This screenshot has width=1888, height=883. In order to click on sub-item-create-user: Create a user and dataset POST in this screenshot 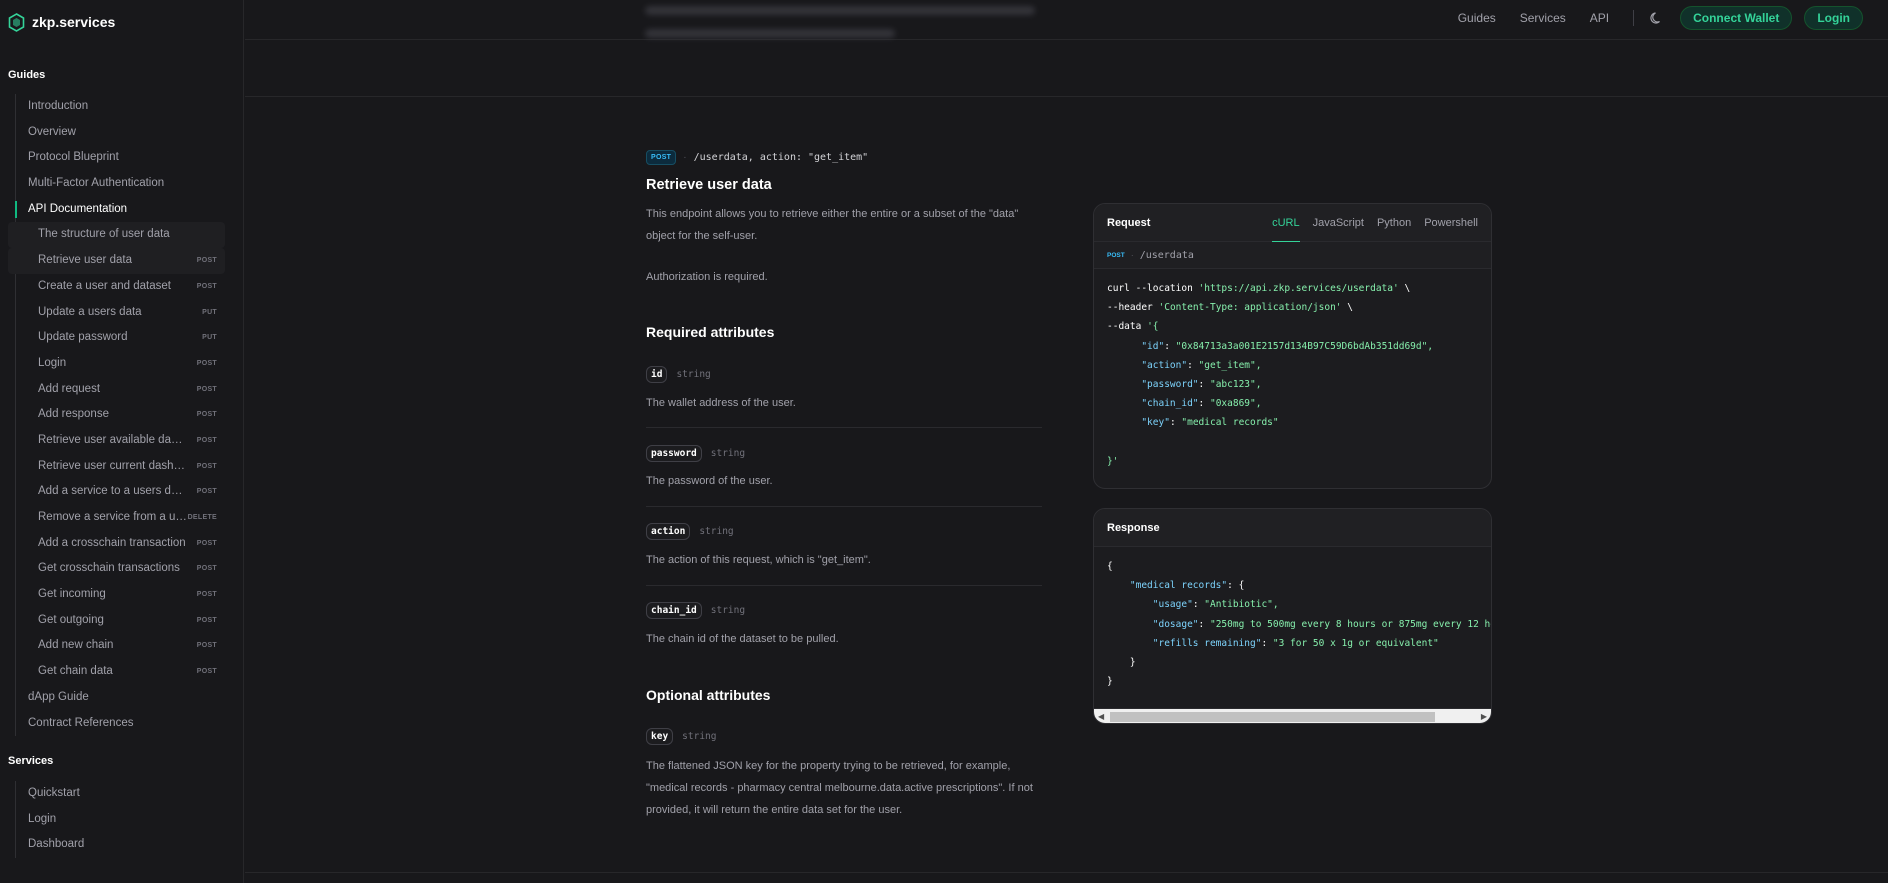, I will do `click(120, 287)`.